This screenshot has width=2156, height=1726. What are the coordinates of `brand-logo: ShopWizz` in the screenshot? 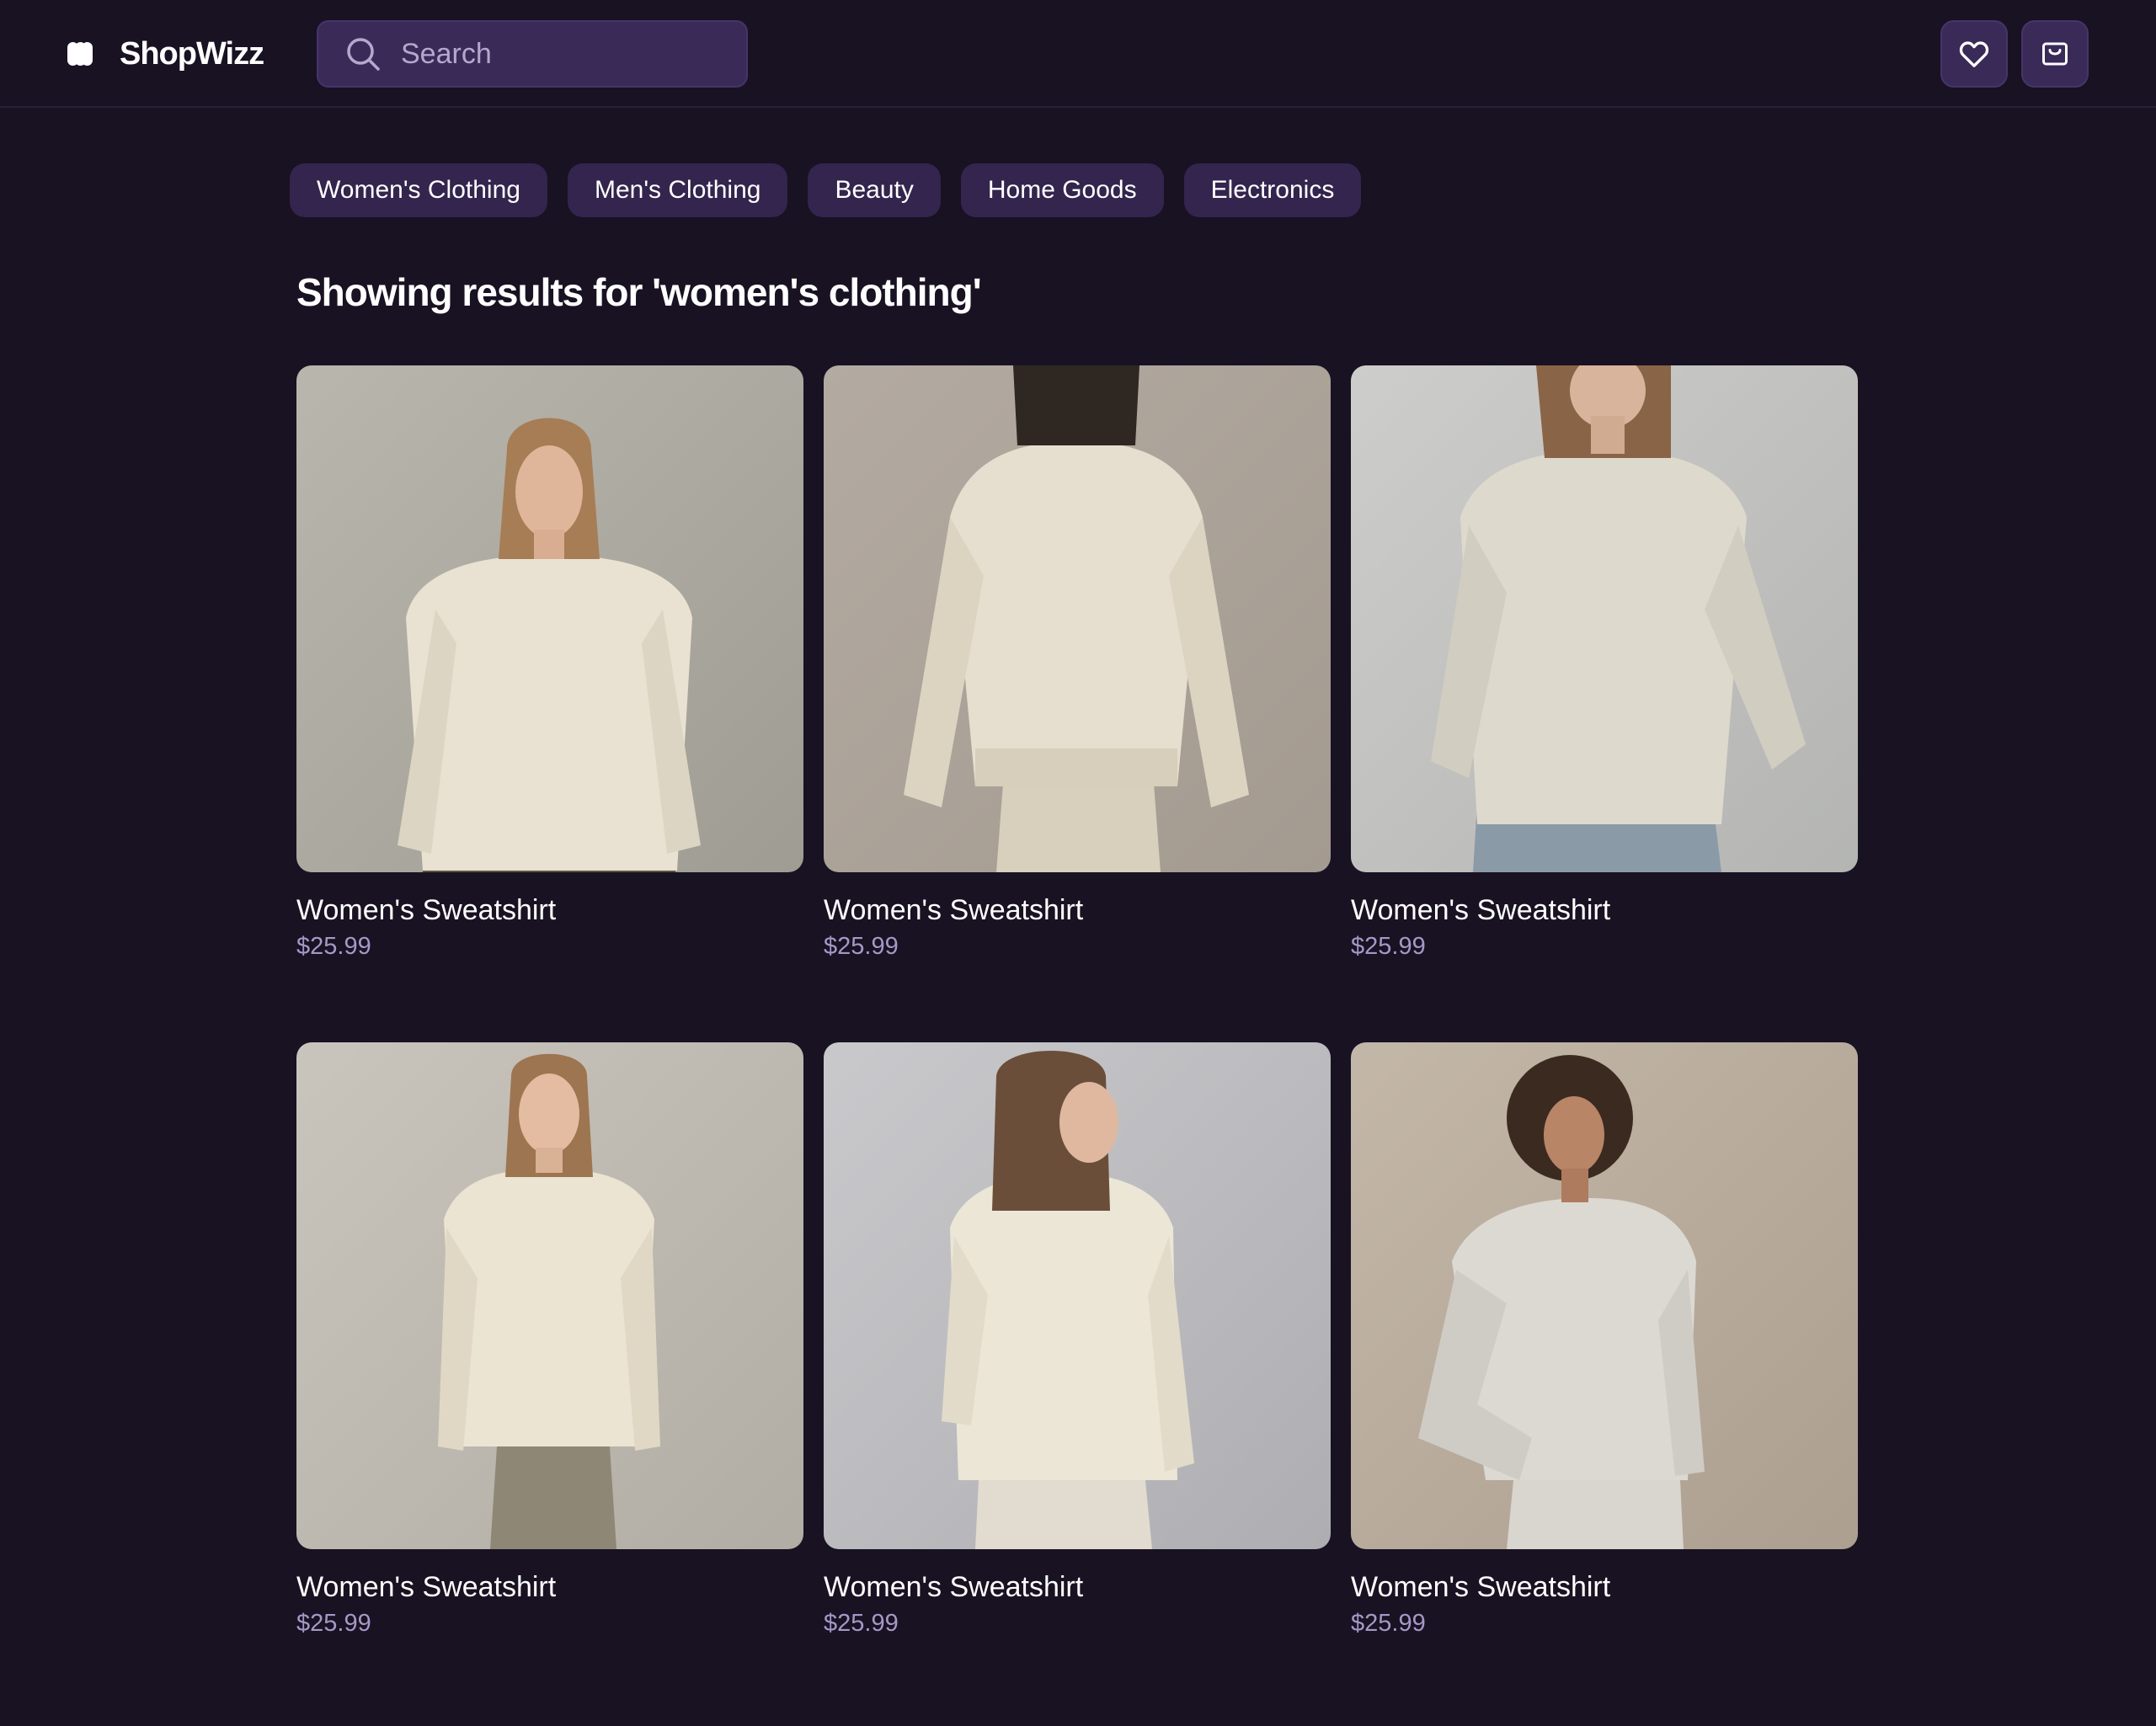 It's located at (165, 54).